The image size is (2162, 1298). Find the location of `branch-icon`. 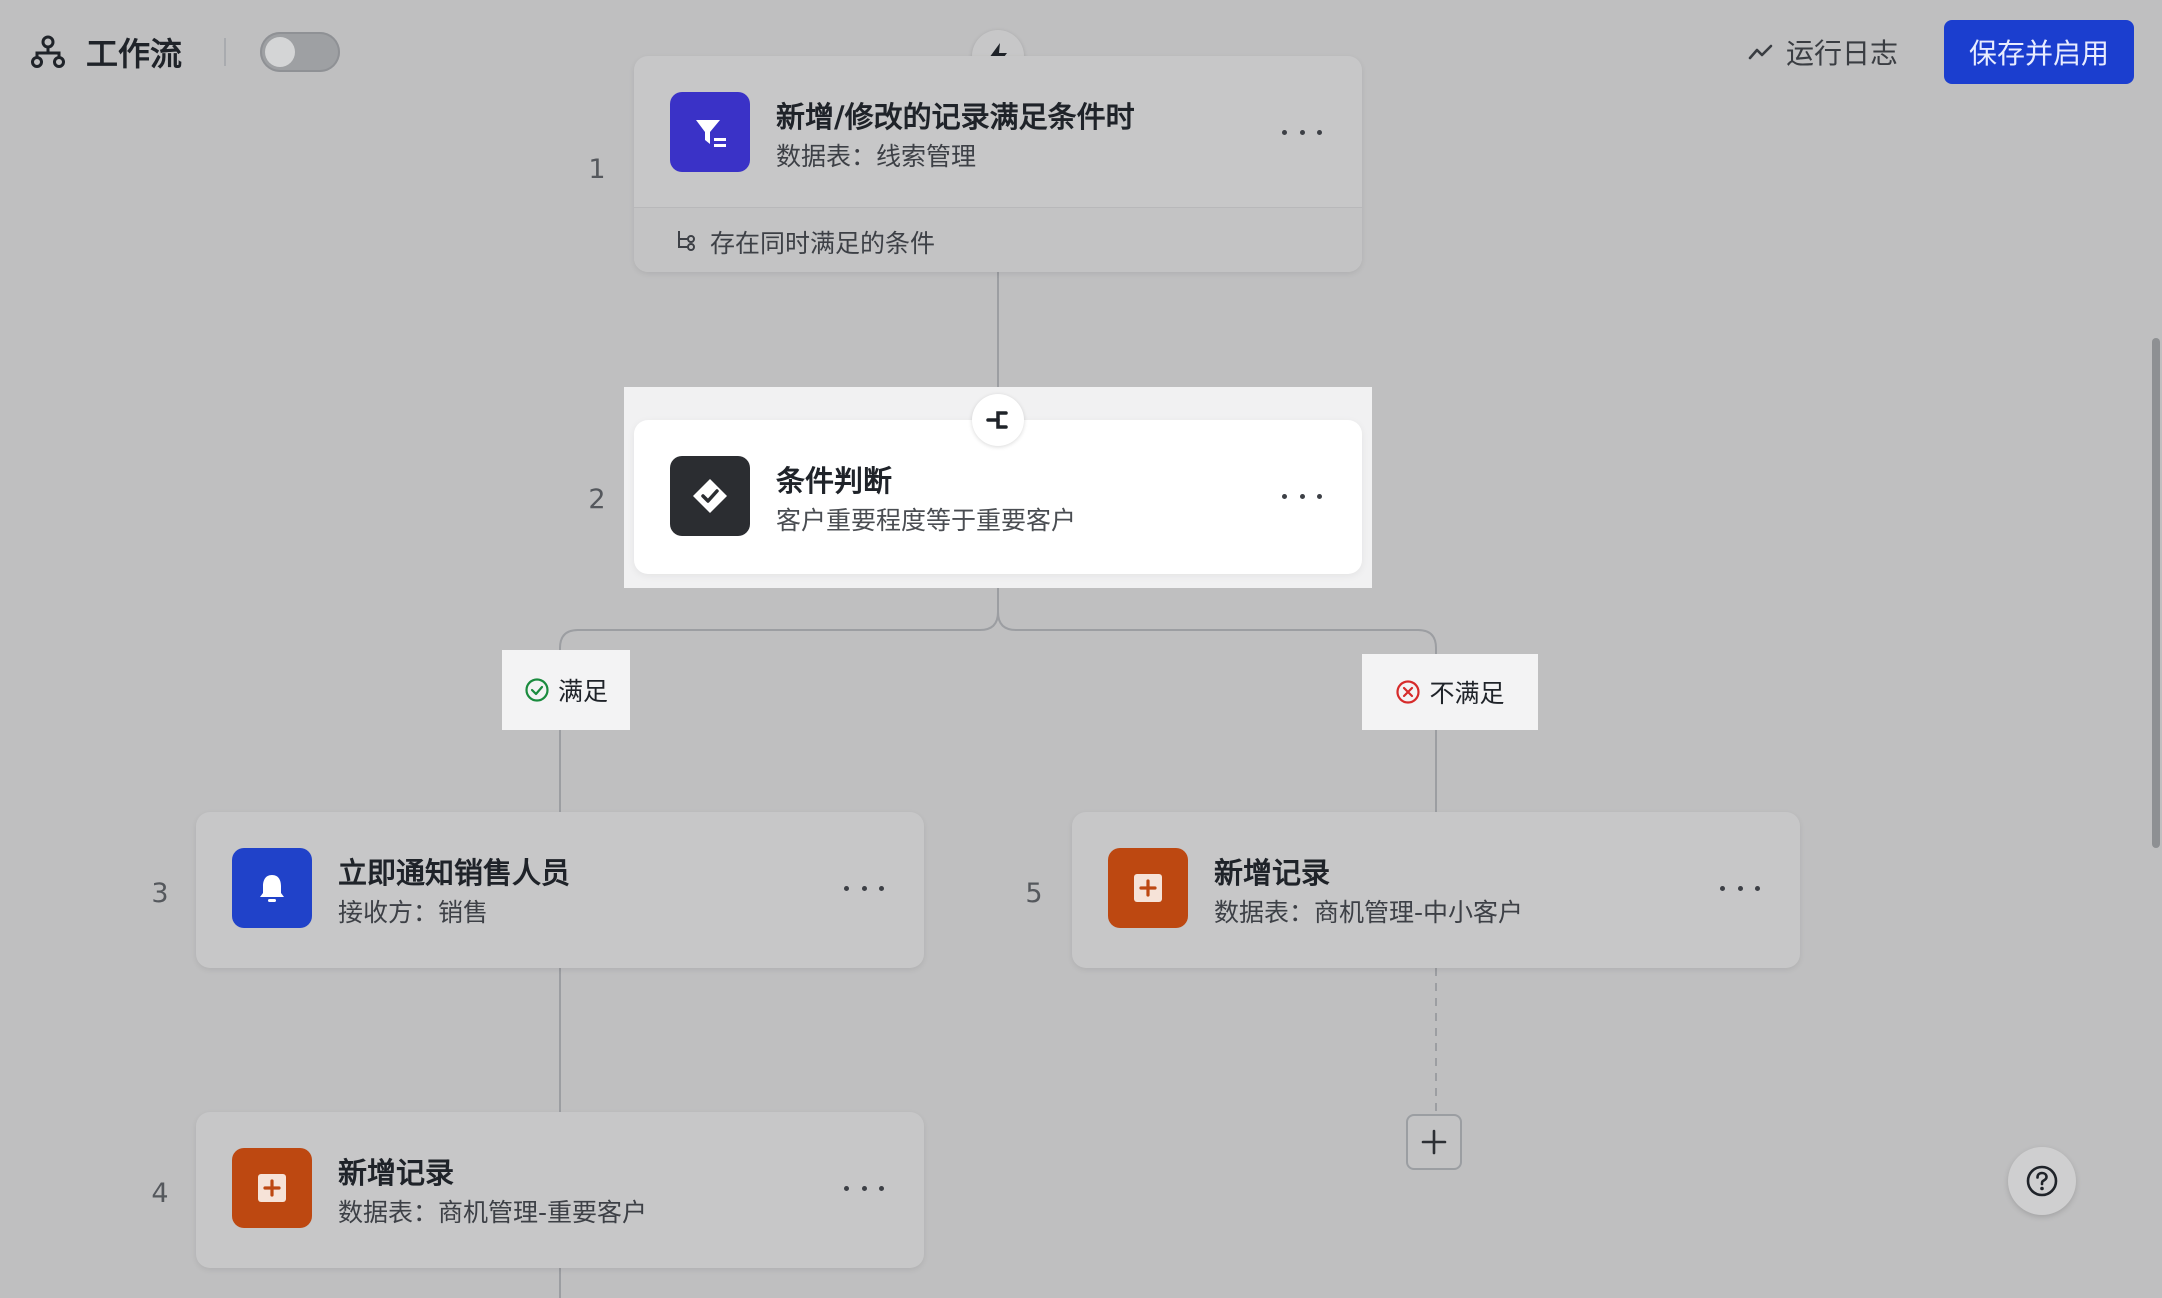

branch-icon is located at coordinates (997, 420).